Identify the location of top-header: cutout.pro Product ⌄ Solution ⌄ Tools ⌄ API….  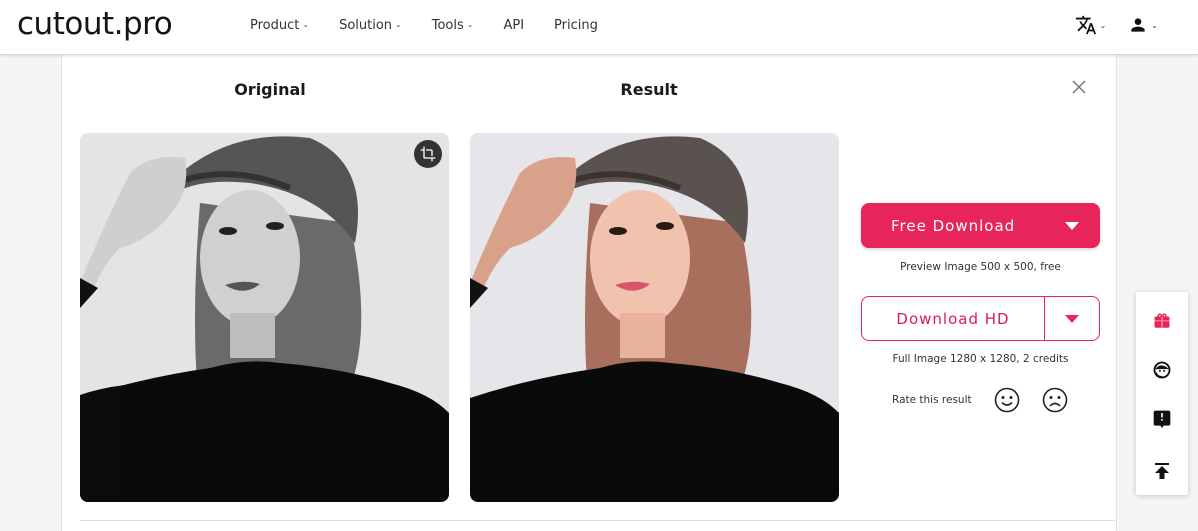
(599, 27).